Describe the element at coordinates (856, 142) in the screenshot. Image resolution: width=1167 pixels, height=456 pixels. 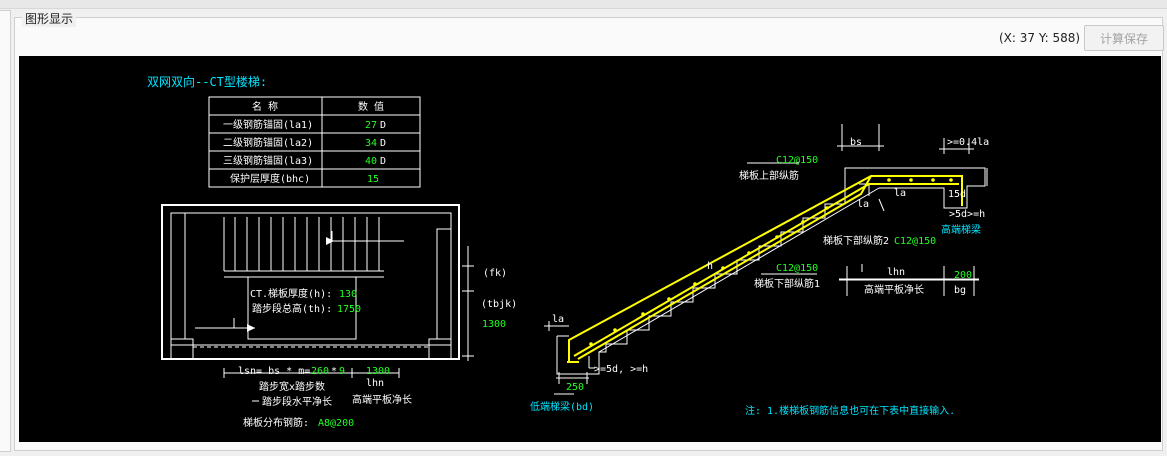
I see `bs-label: bs` at that location.